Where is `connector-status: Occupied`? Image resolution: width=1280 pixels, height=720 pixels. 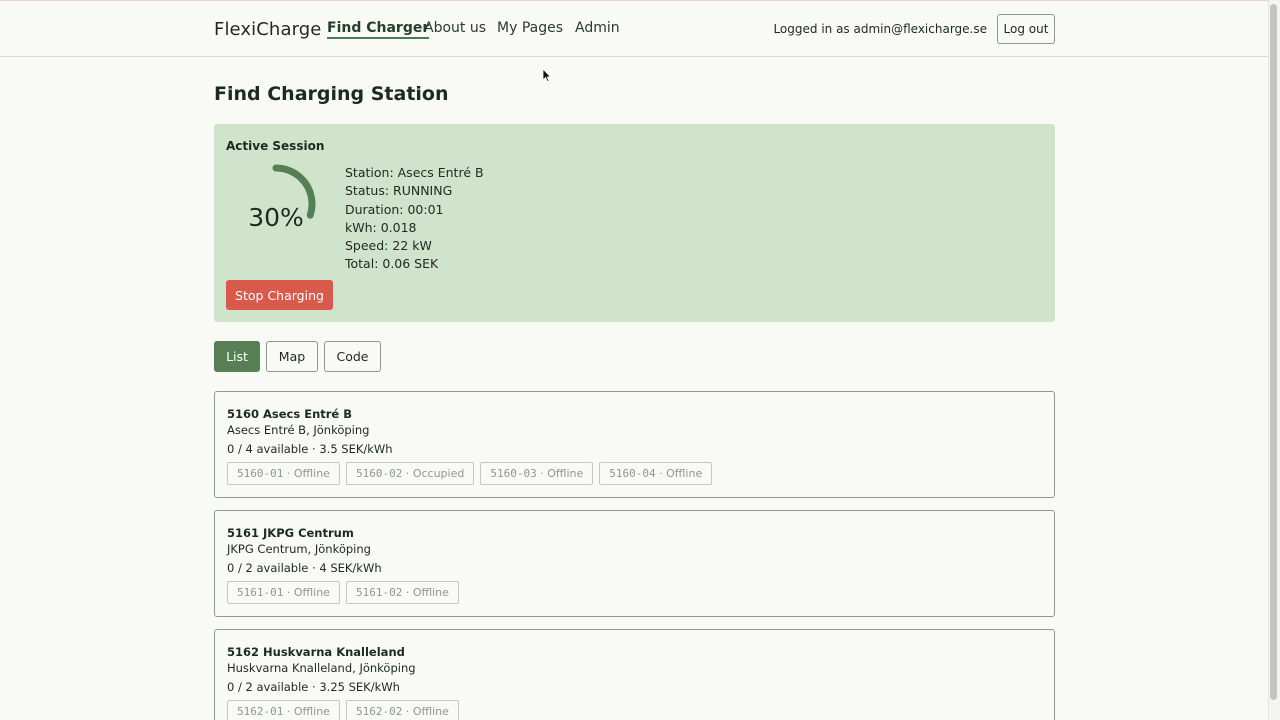
connector-status: Occupied is located at coordinates (438, 473).